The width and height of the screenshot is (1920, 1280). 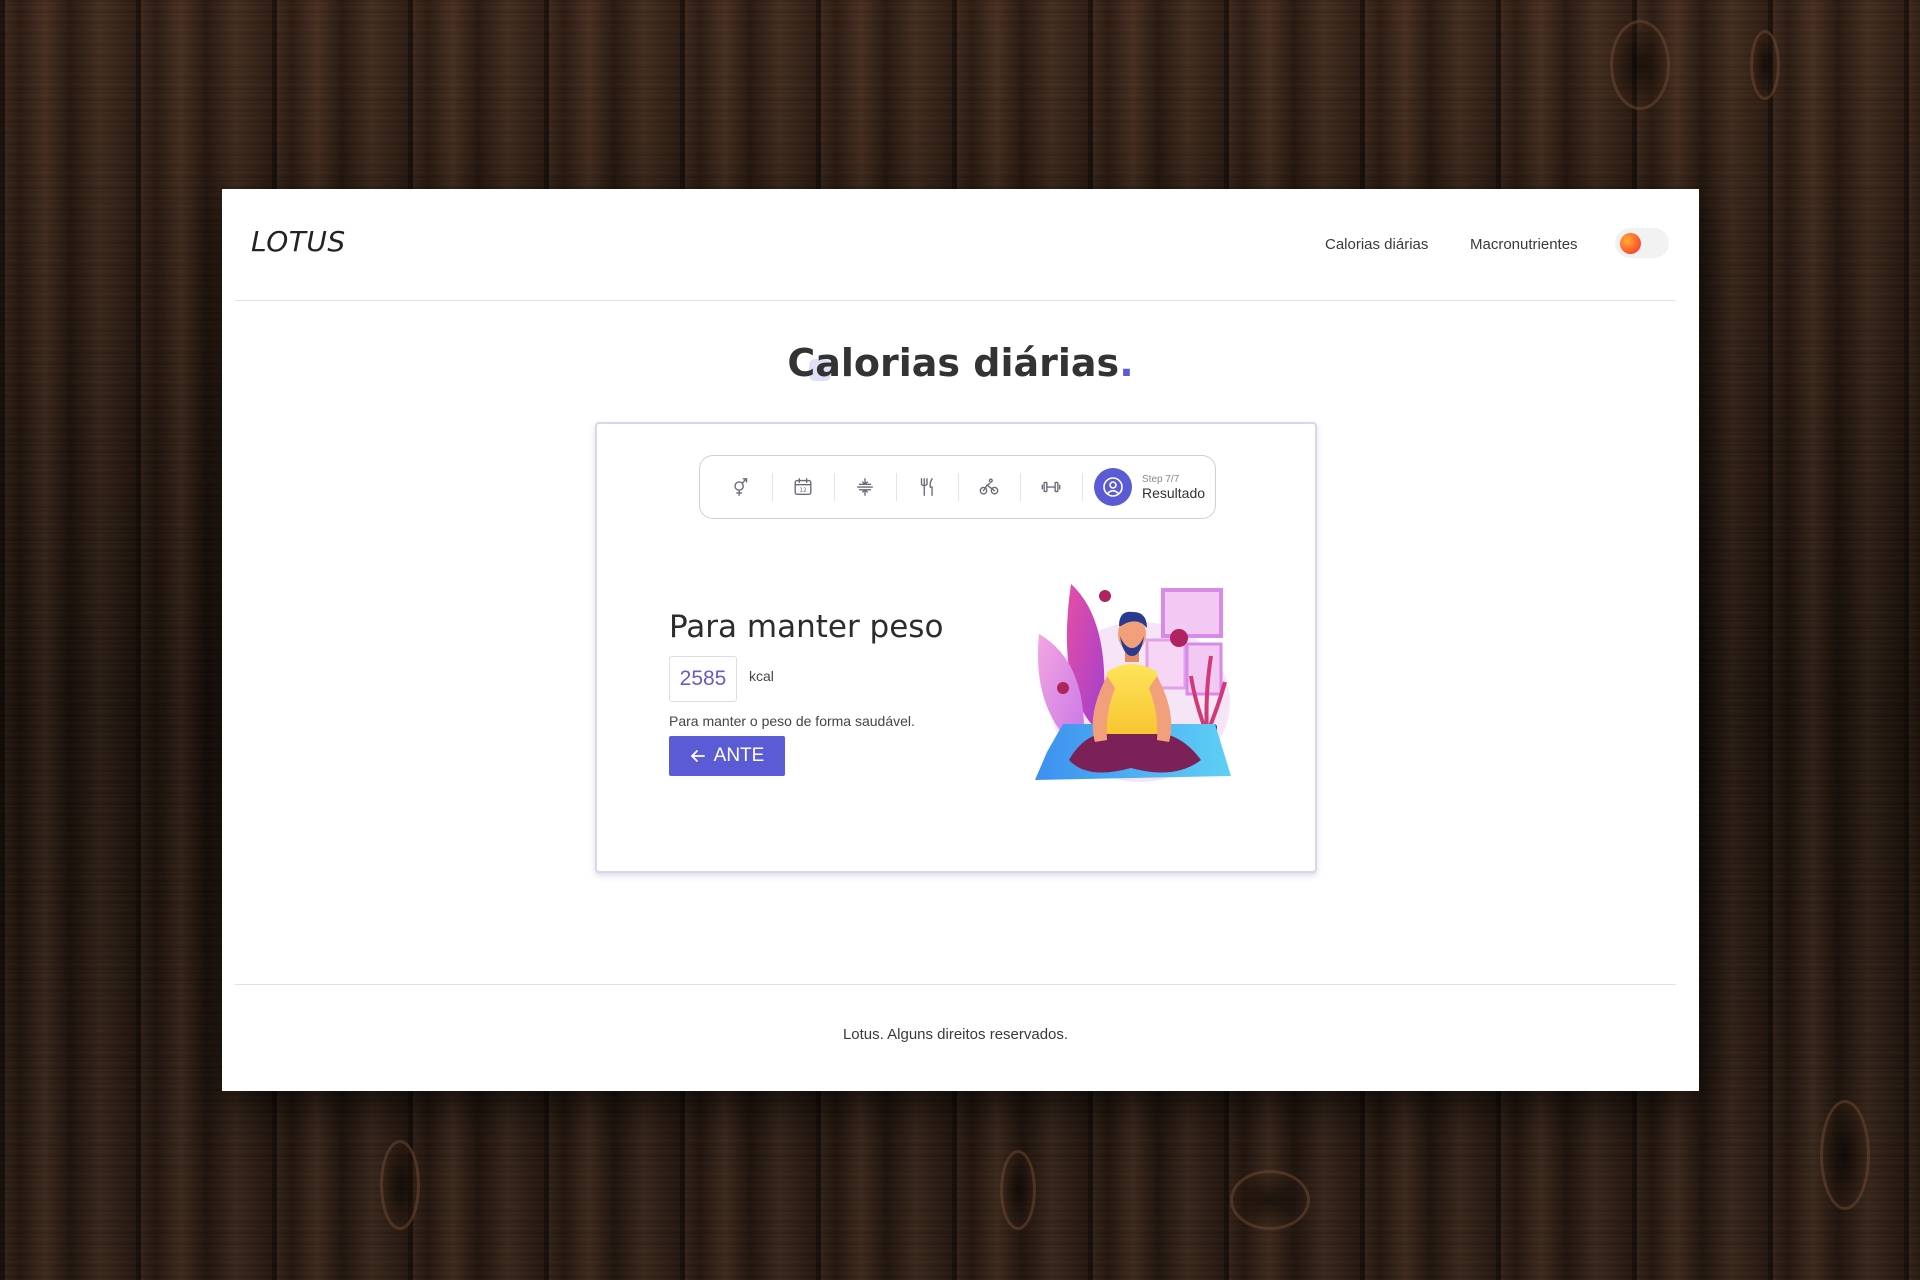 I want to click on nav-link-calorias: Calorias diárias, so click(x=1376, y=244).